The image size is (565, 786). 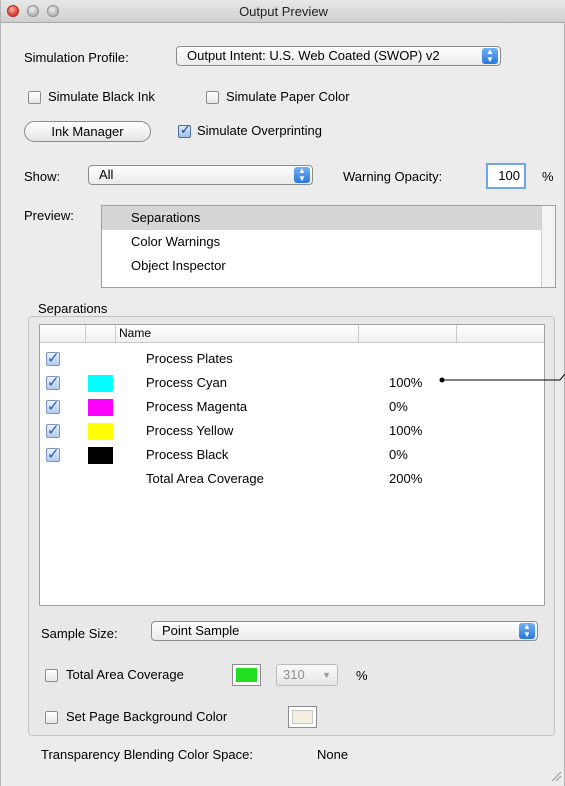 What do you see at coordinates (294, 674) in the screenshot?
I see `total-area-coverage-value: 310` at bounding box center [294, 674].